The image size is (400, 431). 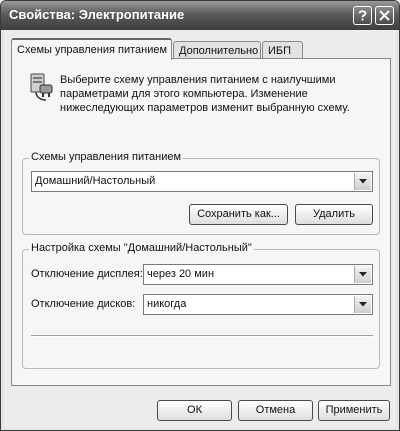 I want to click on close-button, so click(x=384, y=15).